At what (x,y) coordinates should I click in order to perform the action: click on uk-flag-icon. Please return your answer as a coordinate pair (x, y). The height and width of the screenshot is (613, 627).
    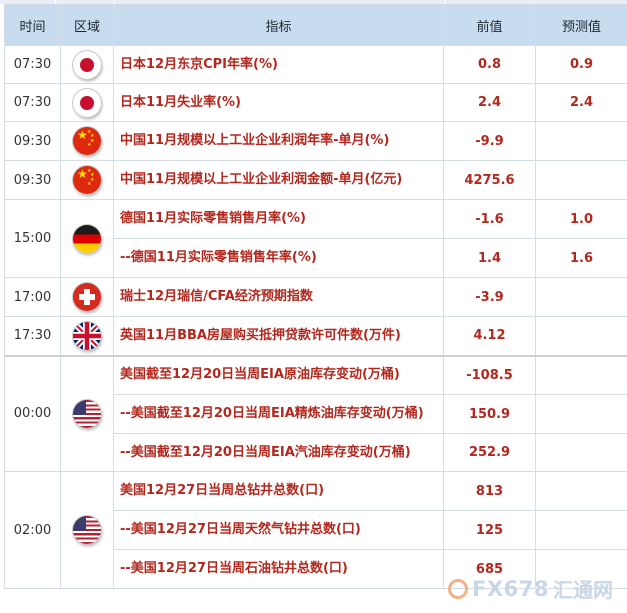
    Looking at the image, I should click on (87, 335).